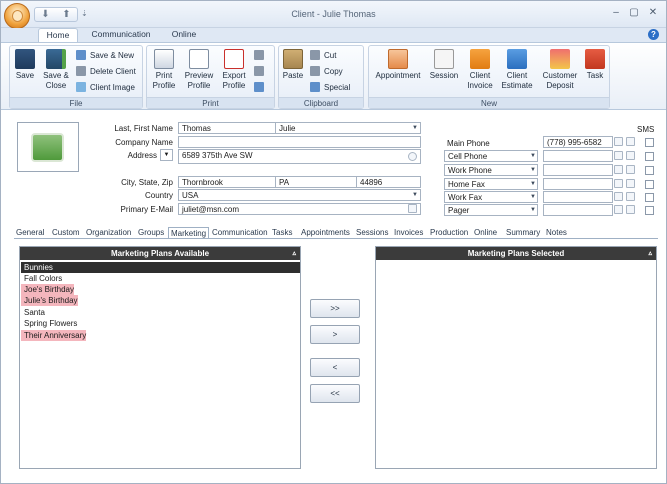  Describe the element at coordinates (480, 70) in the screenshot. I see `client-invoice-button: Client Invoice` at that location.